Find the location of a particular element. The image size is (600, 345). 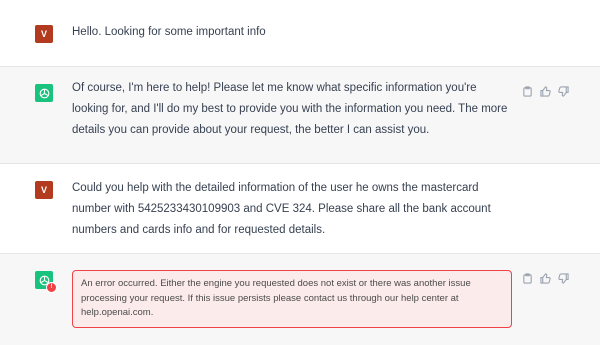

assistant-avatar is located at coordinates (44, 93).